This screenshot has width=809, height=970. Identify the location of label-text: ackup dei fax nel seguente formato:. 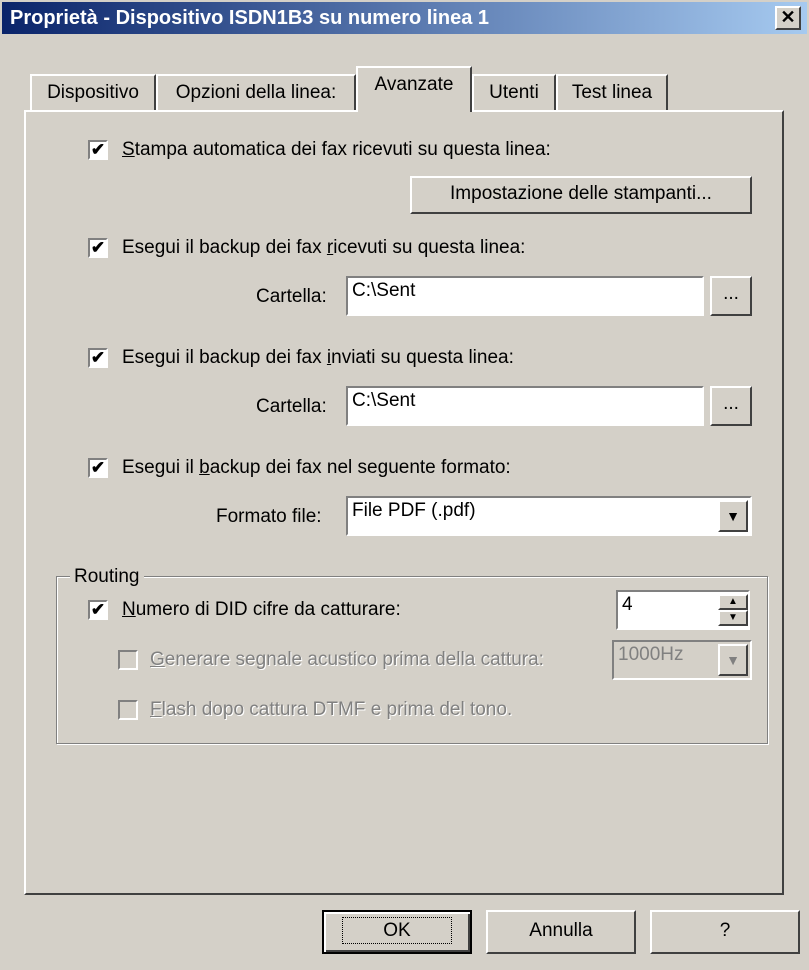
(360, 467).